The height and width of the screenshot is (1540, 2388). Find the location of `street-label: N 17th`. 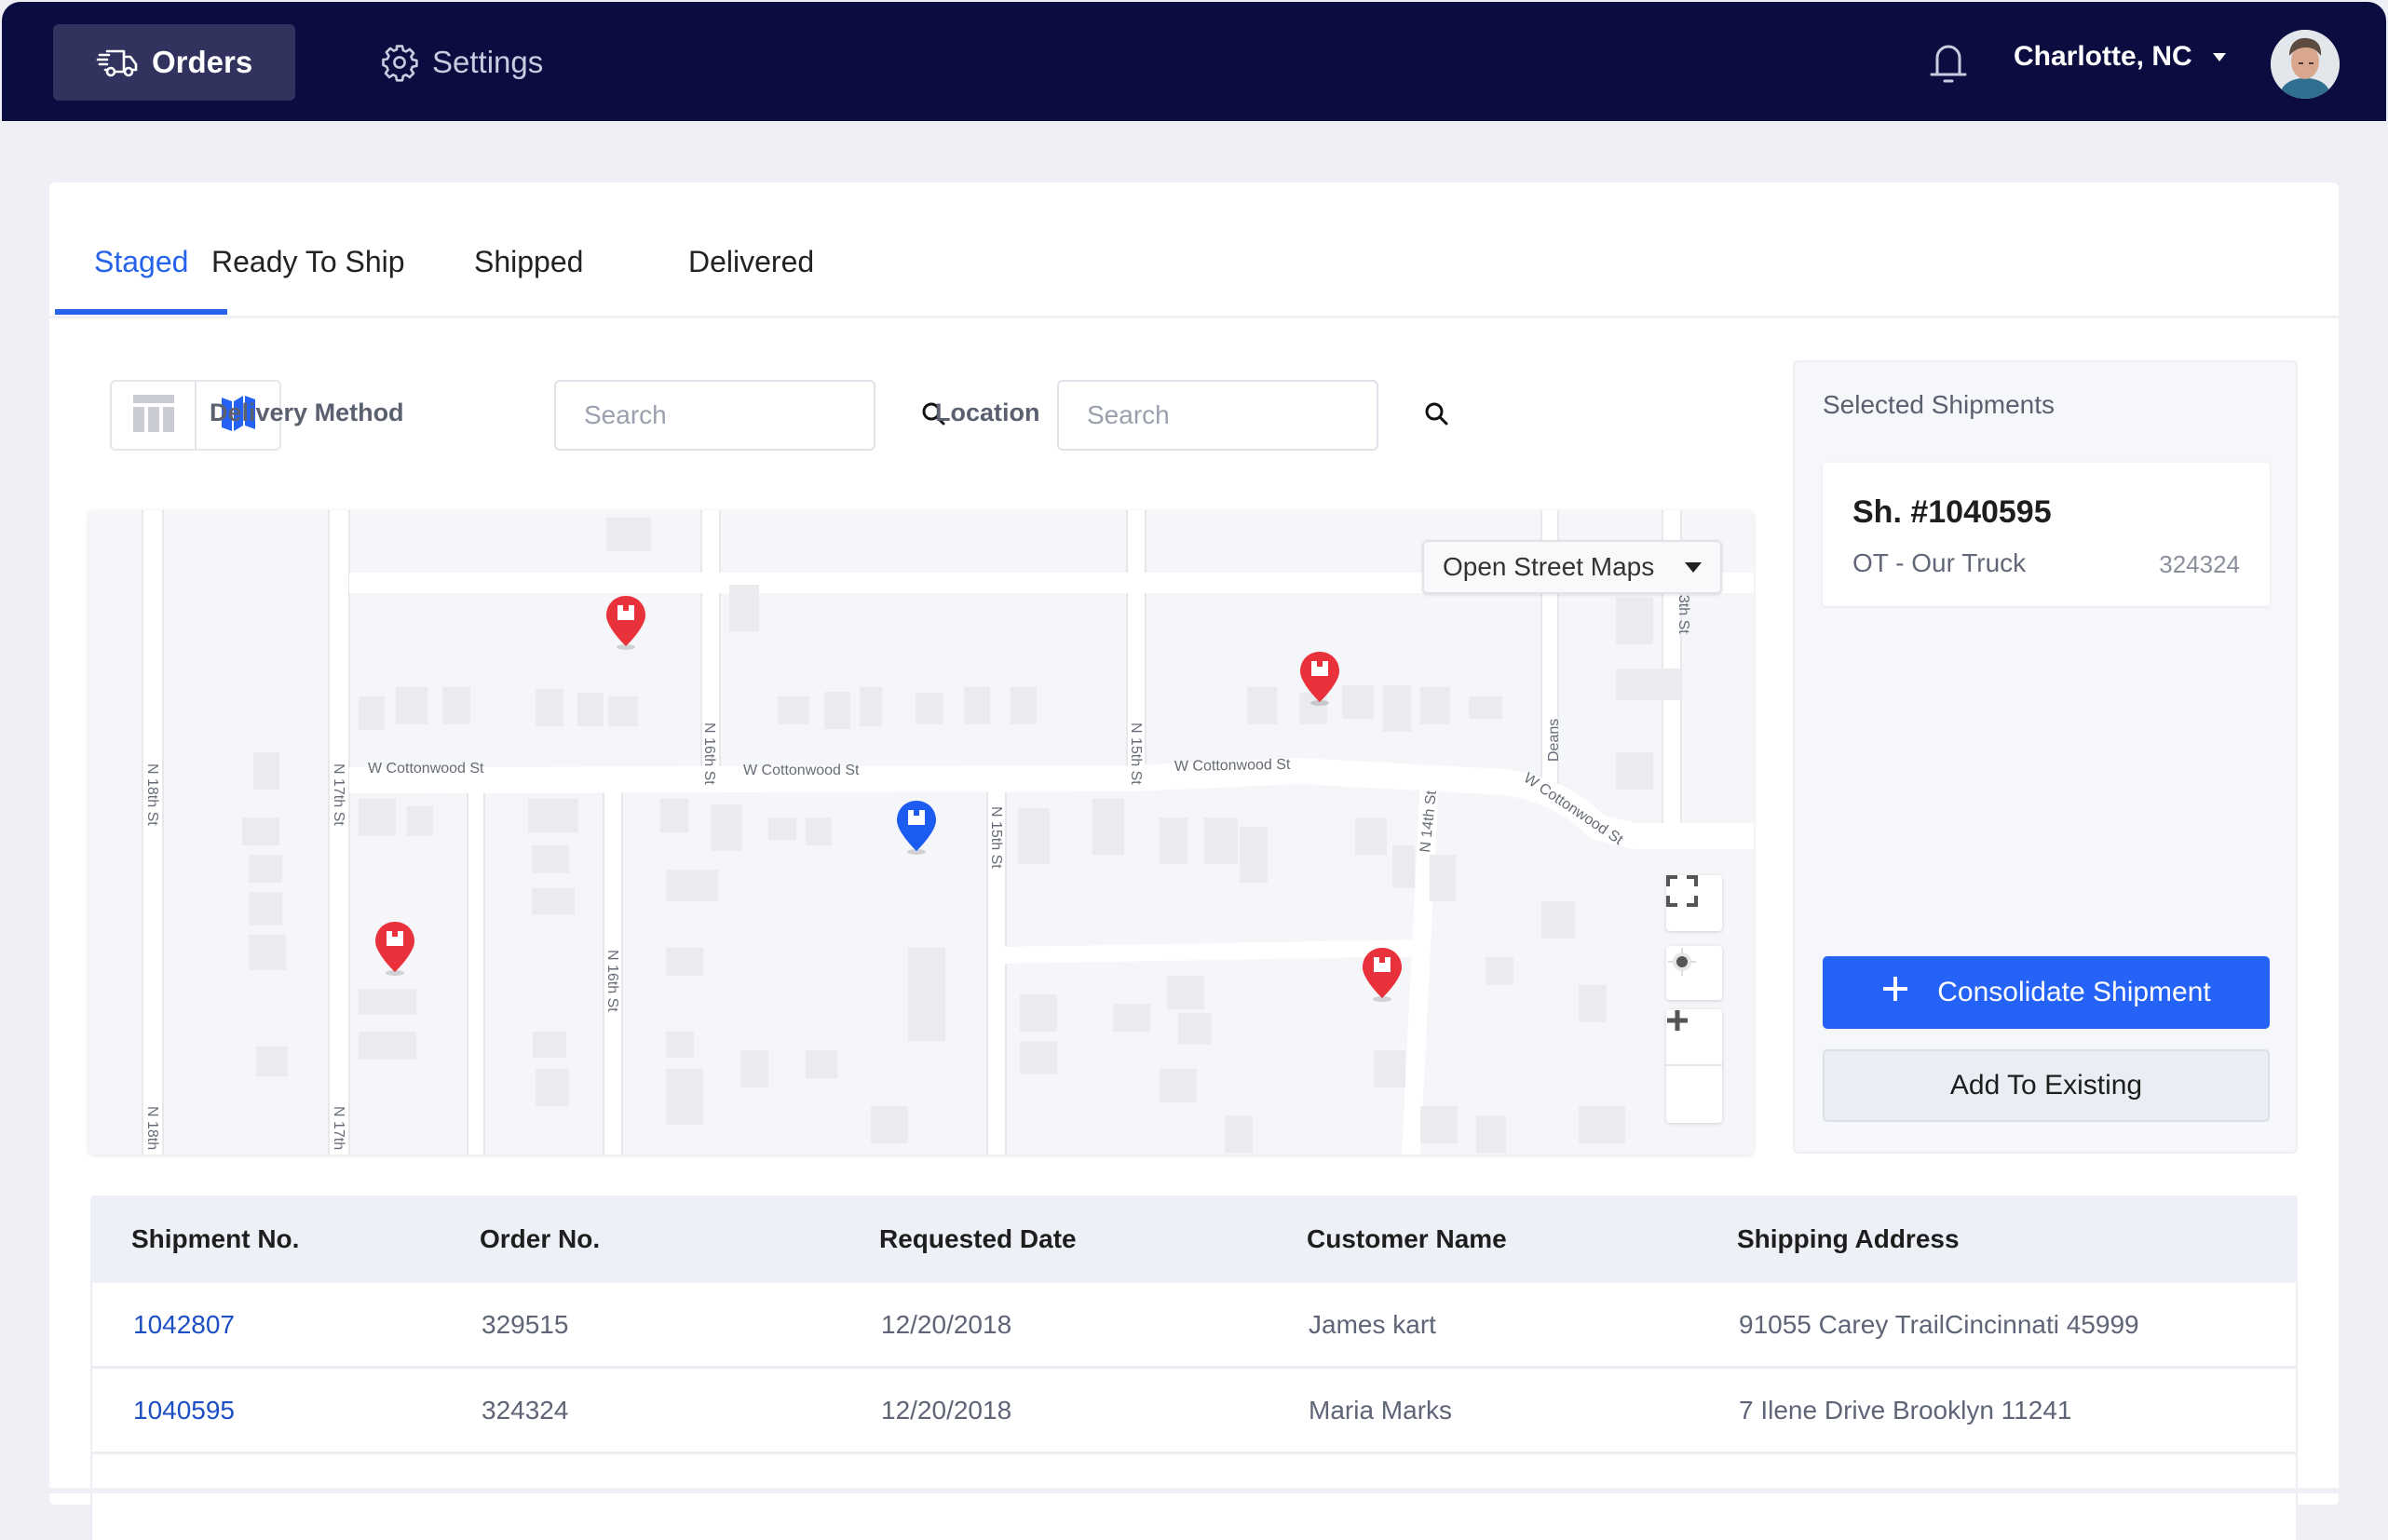

street-label: N 17th is located at coordinates (338, 1128).